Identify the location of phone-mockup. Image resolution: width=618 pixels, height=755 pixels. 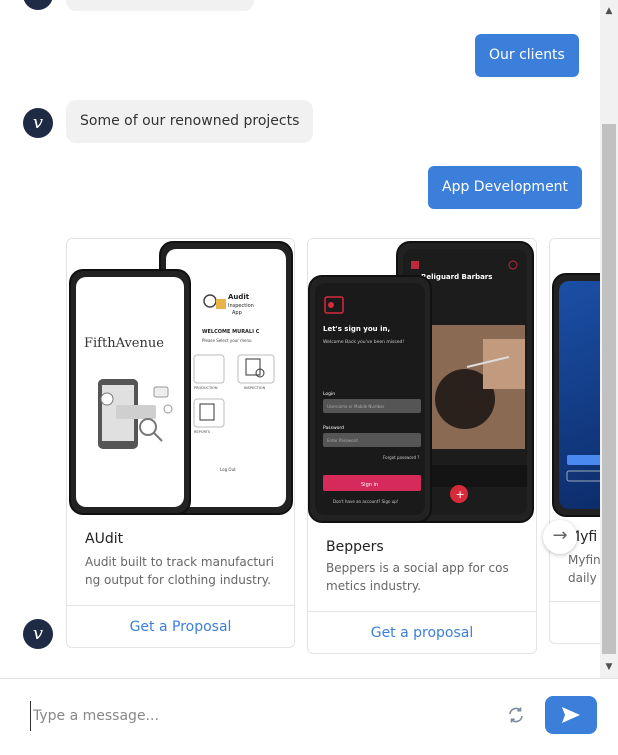
(576, 395).